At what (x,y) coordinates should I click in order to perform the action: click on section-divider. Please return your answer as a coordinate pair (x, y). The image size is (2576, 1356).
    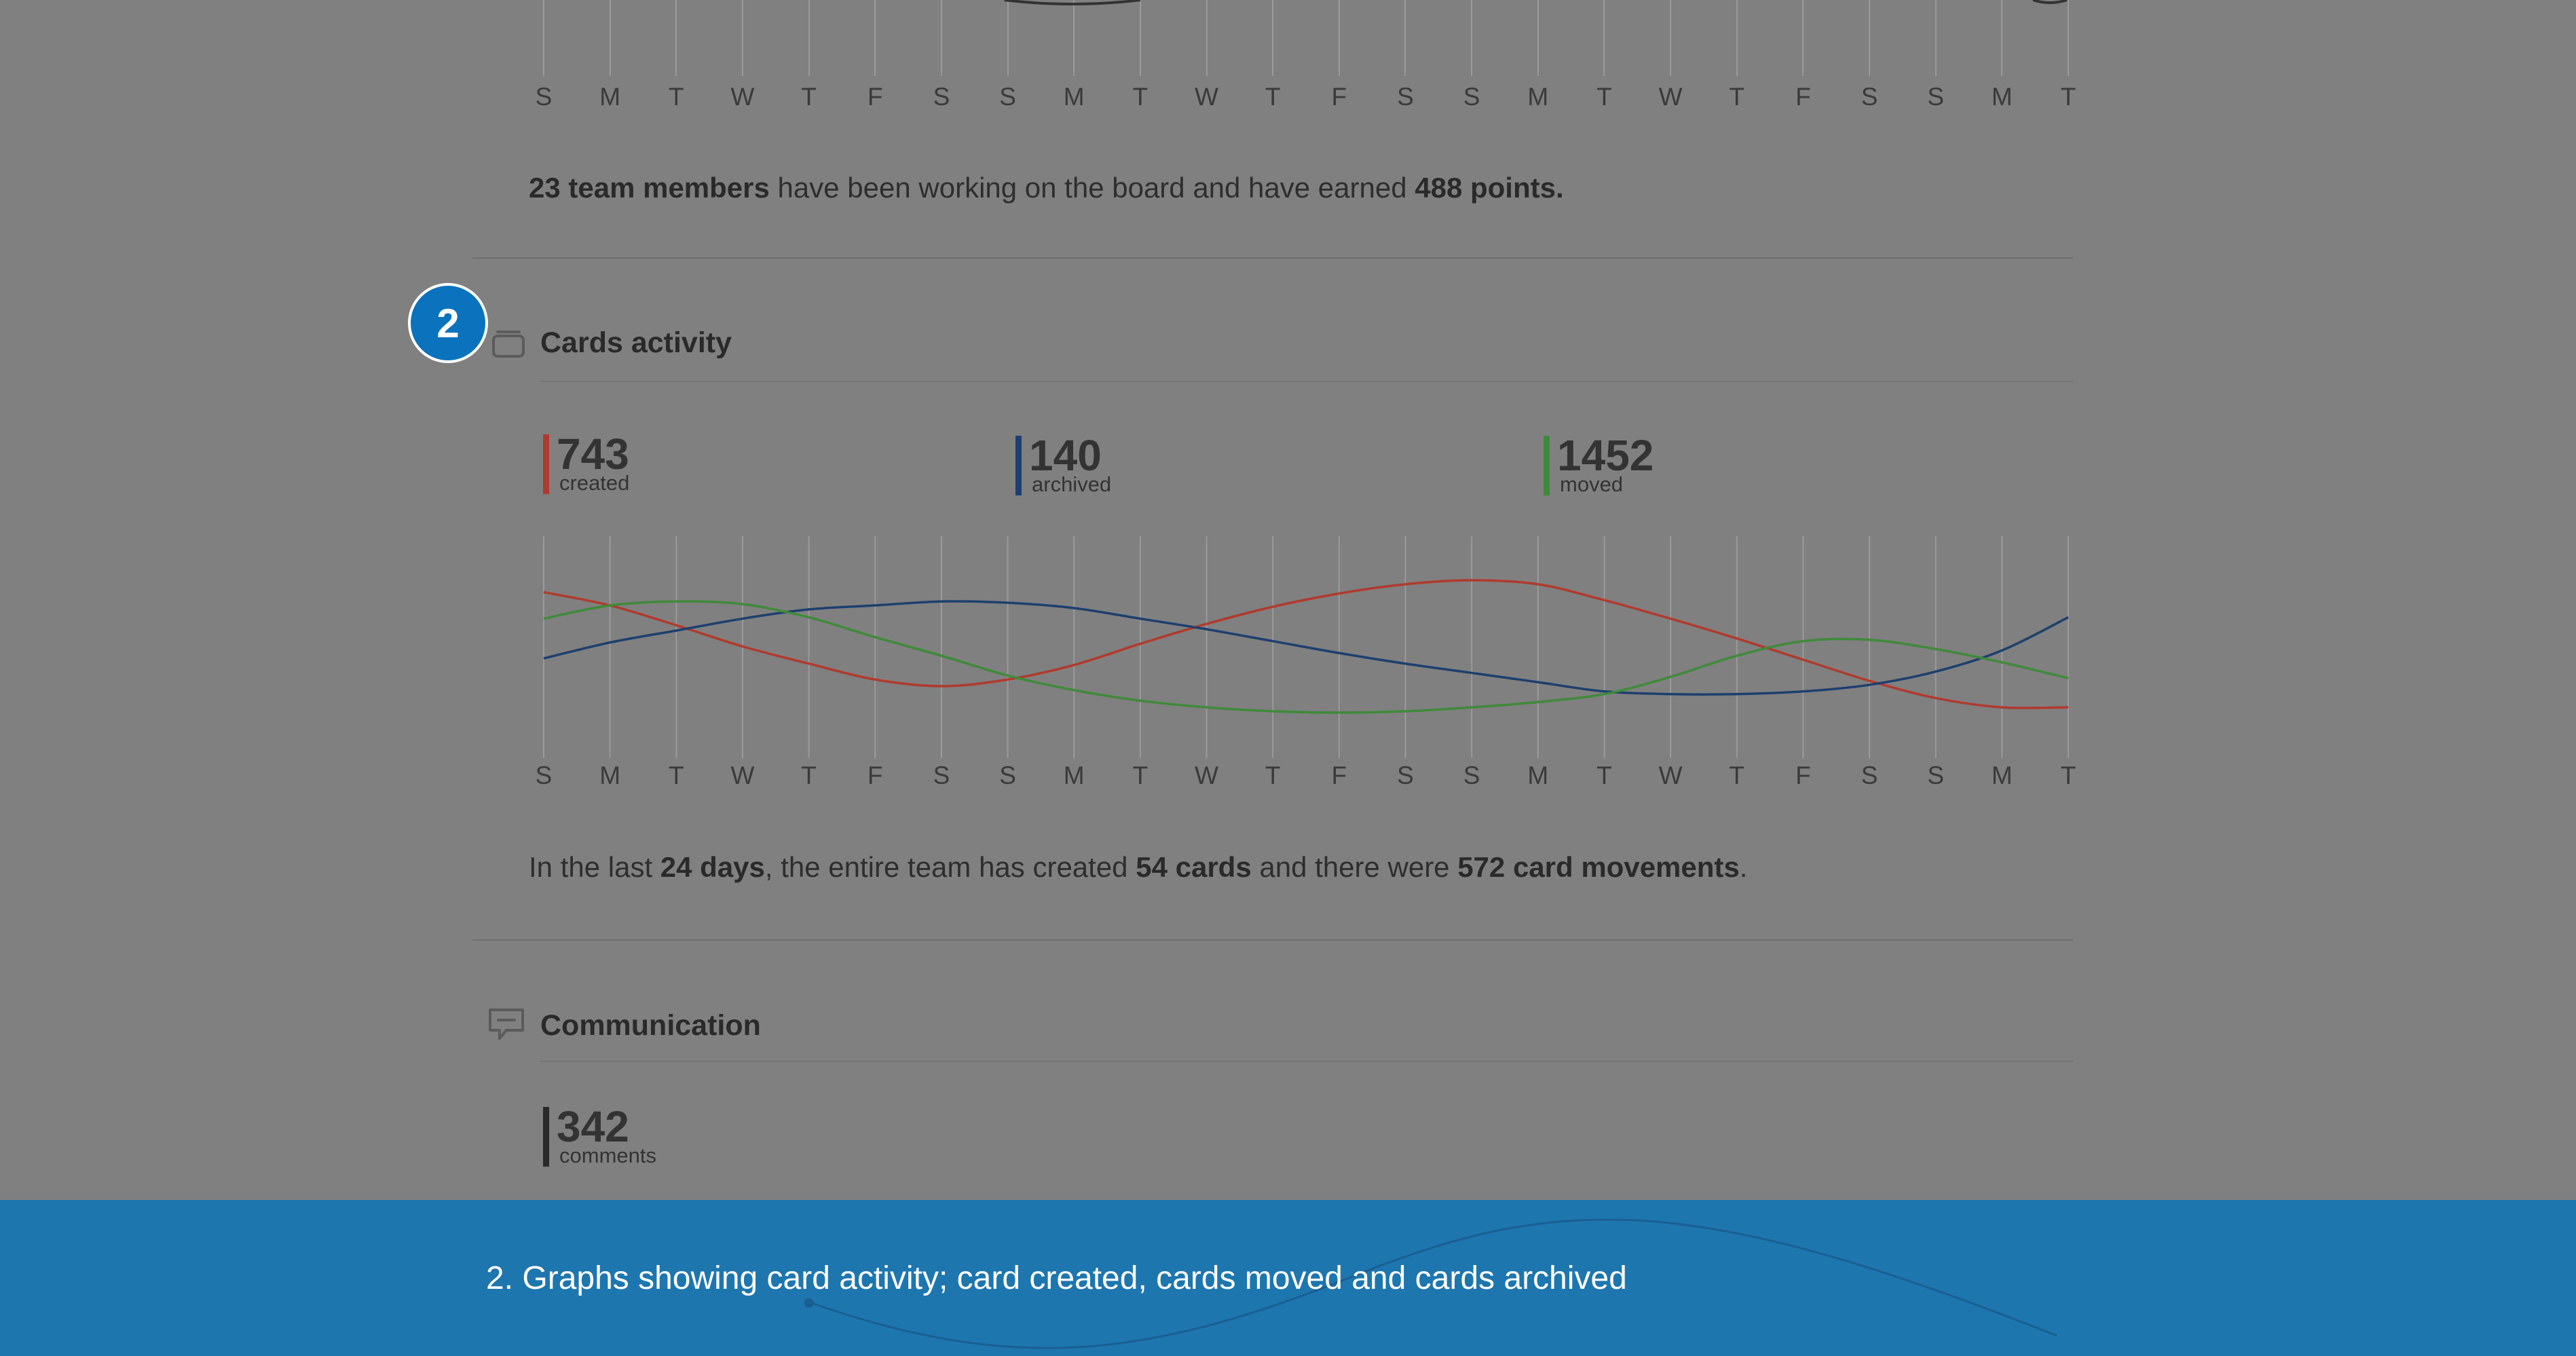
    Looking at the image, I should click on (1273, 940).